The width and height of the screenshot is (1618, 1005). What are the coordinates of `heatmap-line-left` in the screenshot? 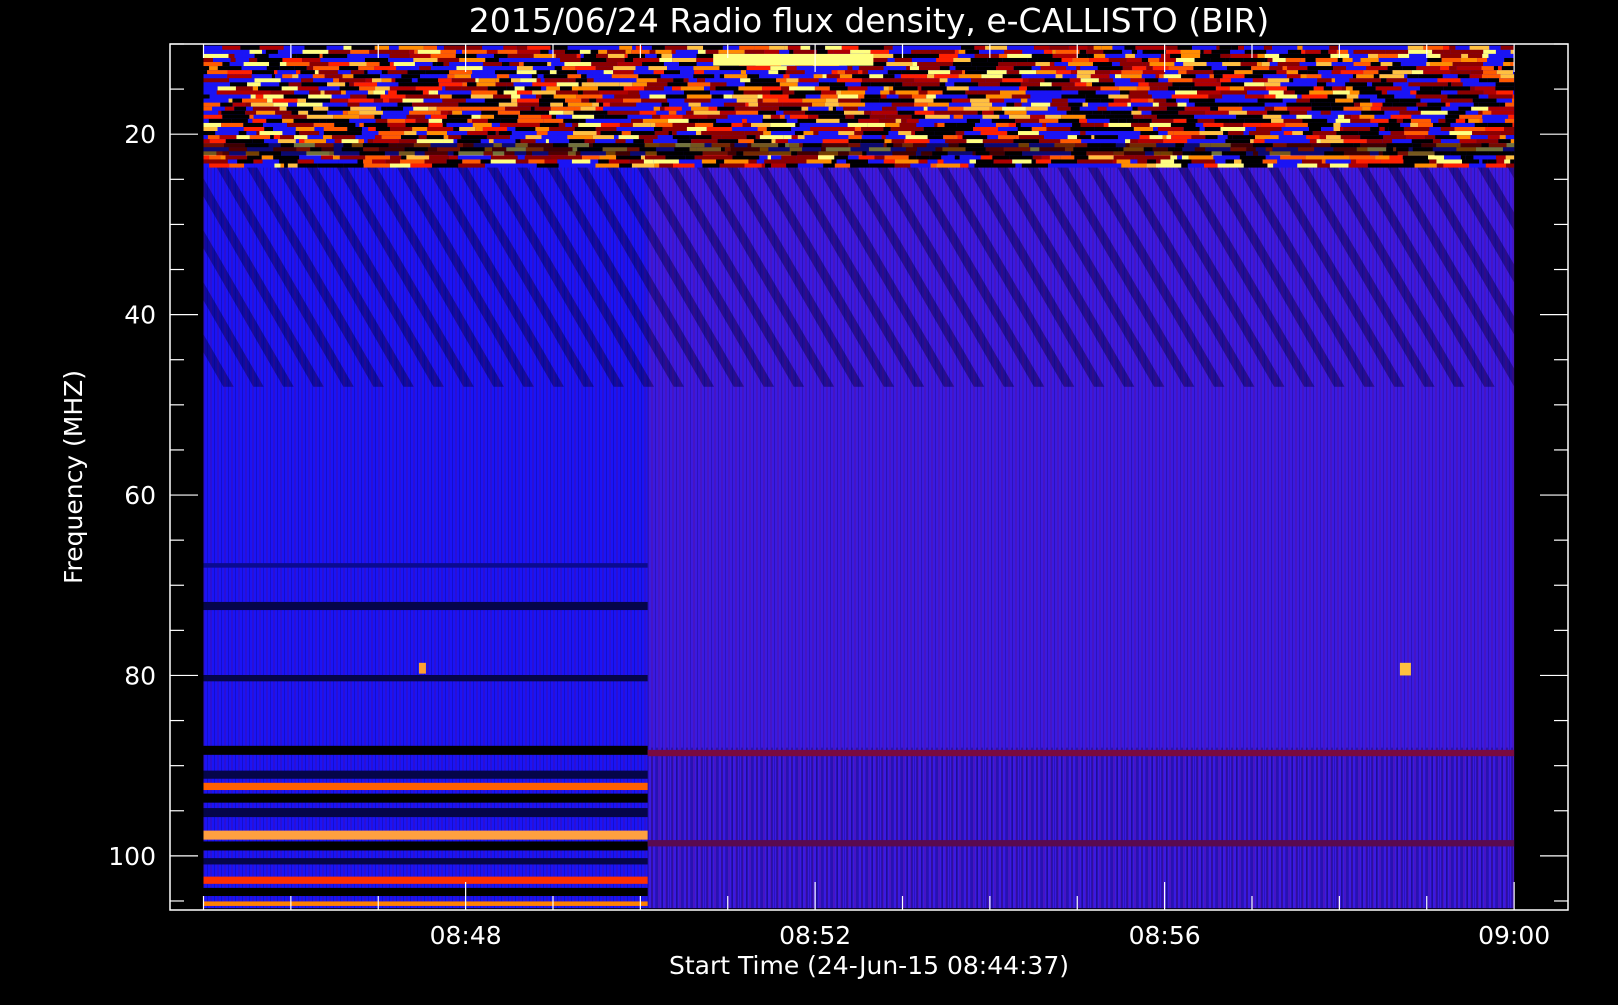 It's located at (425, 903).